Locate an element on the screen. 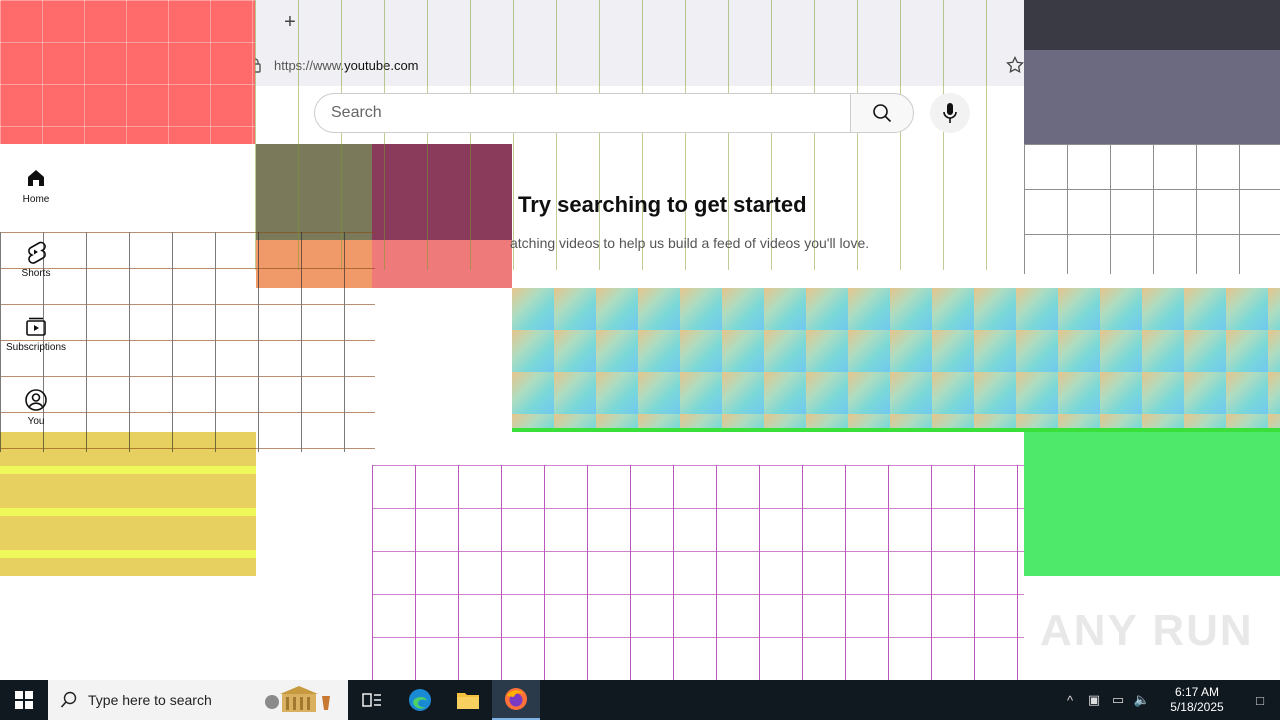 Image resolution: width=1280 pixels, height=720 pixels. anyrun-watermark: ANY RUN is located at coordinates (1147, 630).